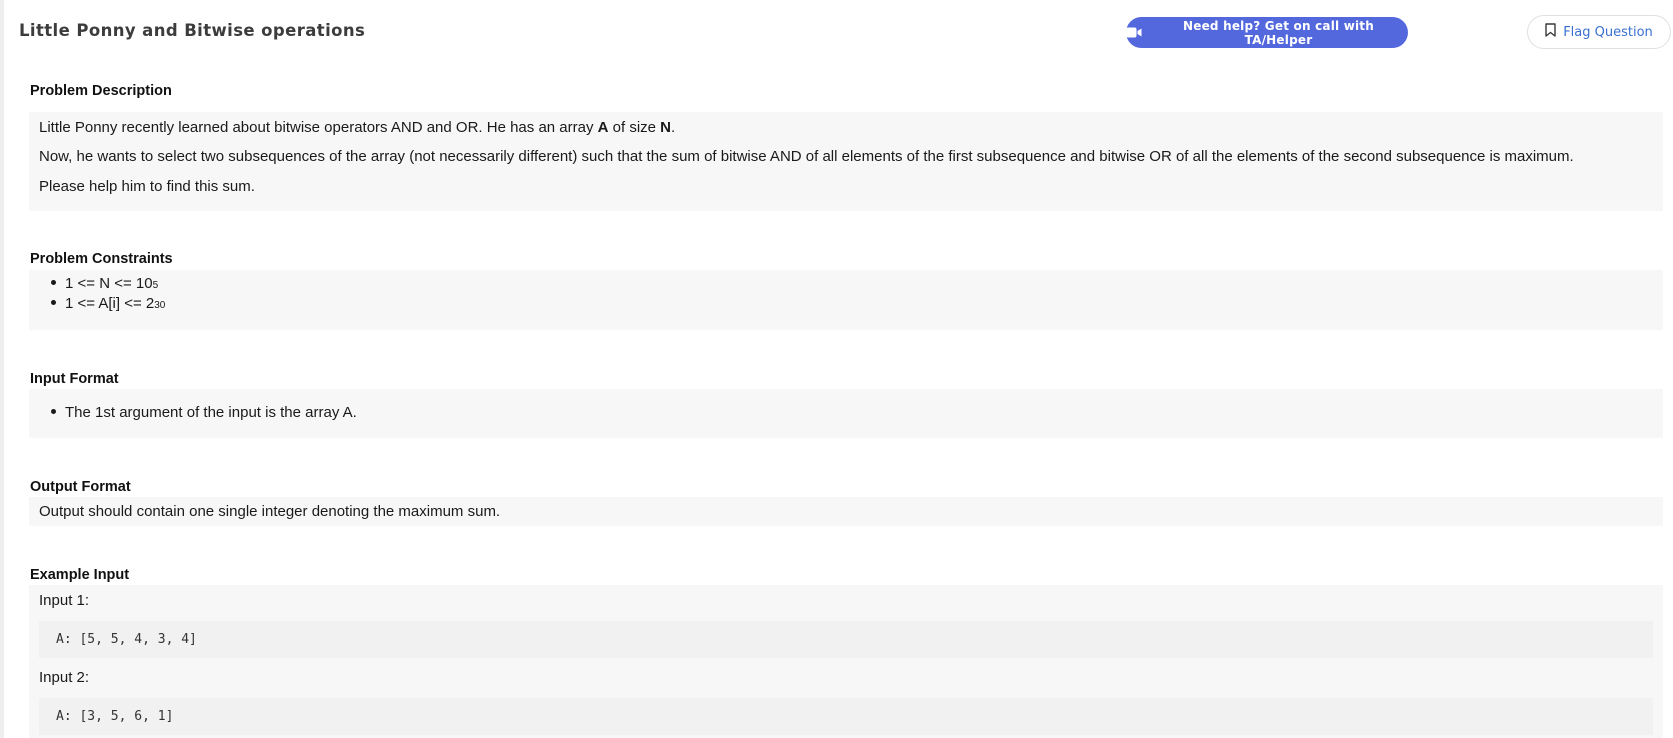 The width and height of the screenshot is (1673, 738). What do you see at coordinates (1278, 32) in the screenshot?
I see `help-call-button-label: Need help? Get on call with TA/Helper` at bounding box center [1278, 32].